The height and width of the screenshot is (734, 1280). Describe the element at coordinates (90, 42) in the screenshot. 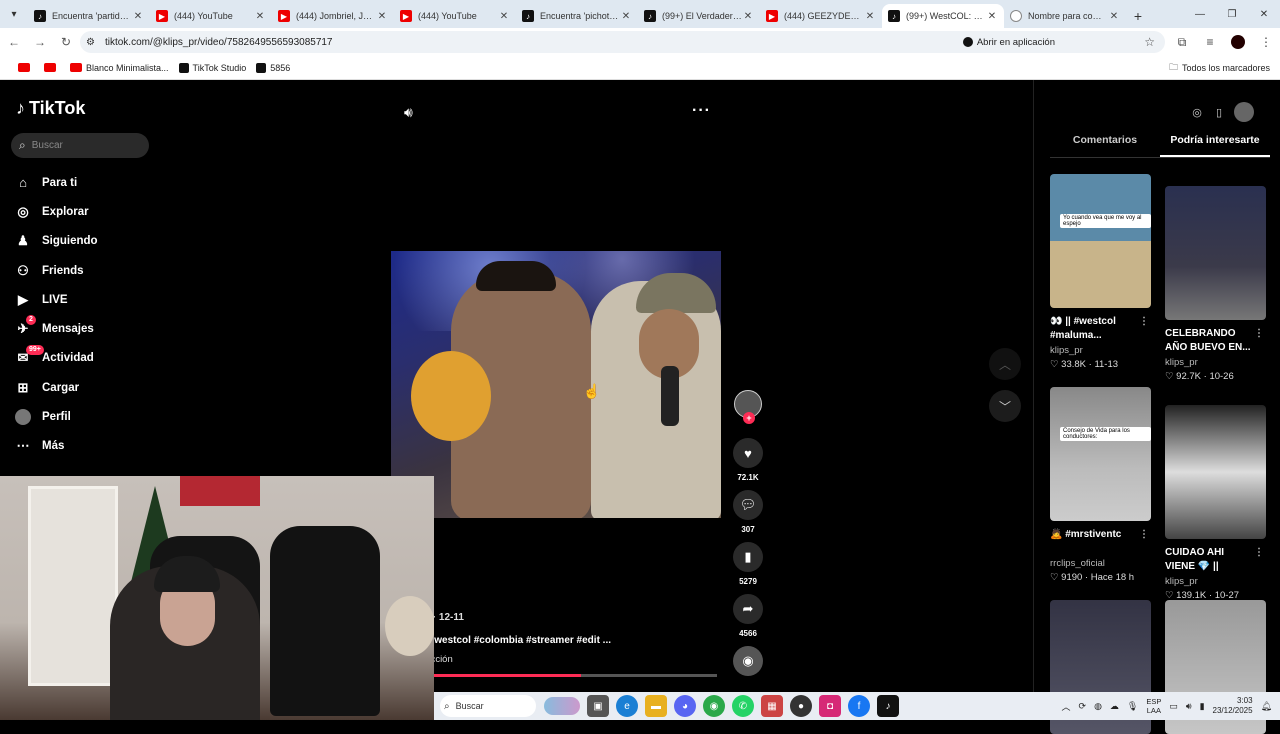

I see `site-info-icon: ⚙` at that location.